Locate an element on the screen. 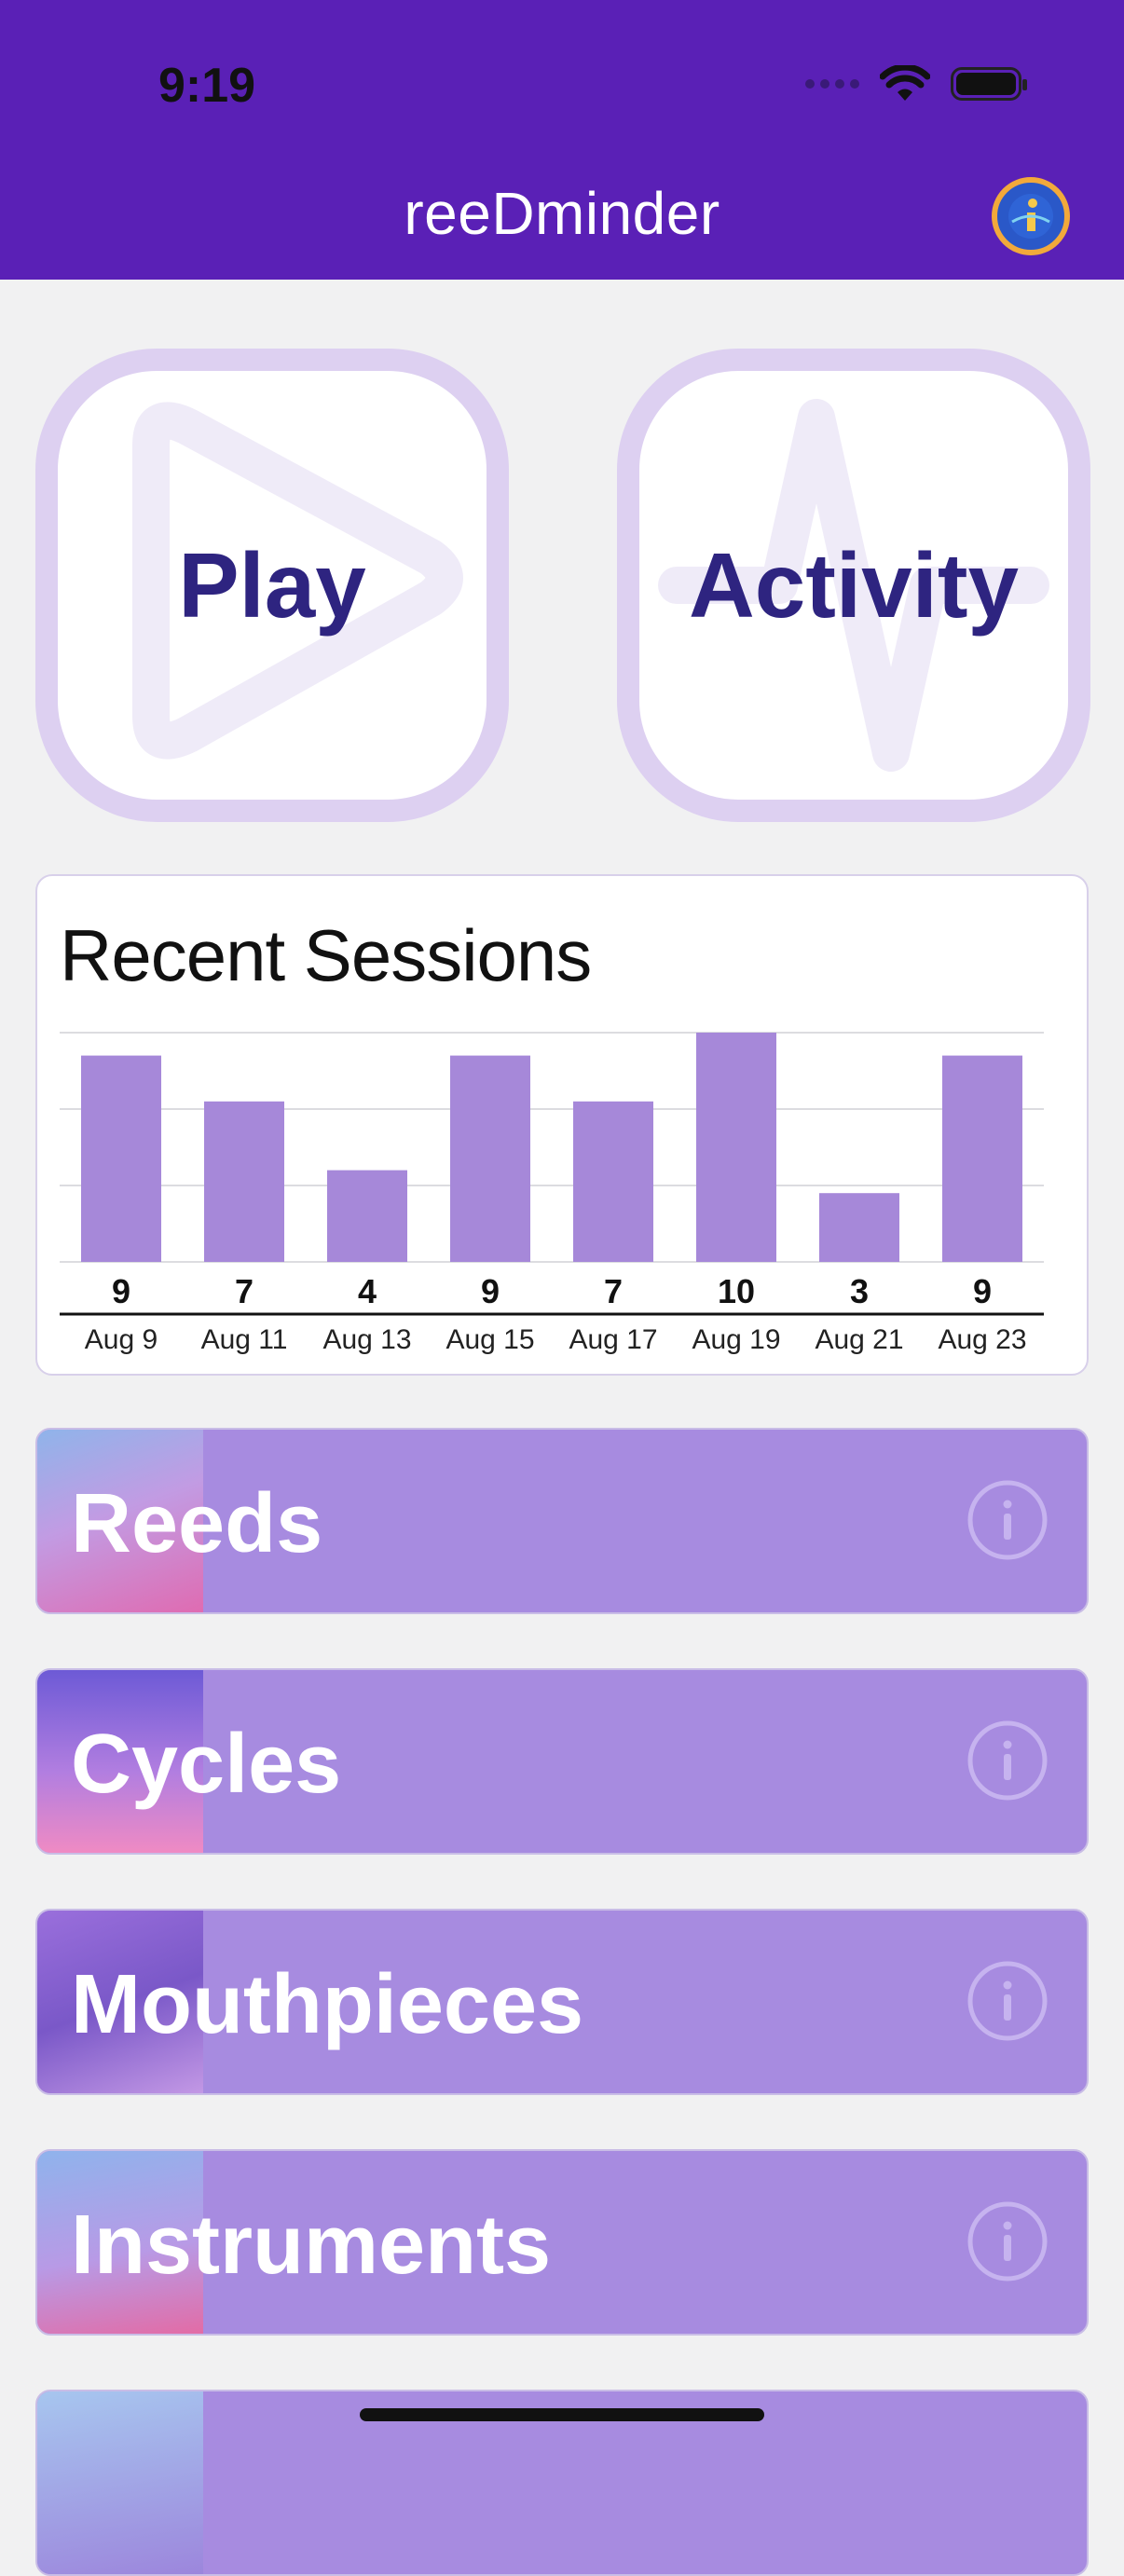 The height and width of the screenshot is (2576, 1124). list-item-label: Cycles is located at coordinates (206, 1764).